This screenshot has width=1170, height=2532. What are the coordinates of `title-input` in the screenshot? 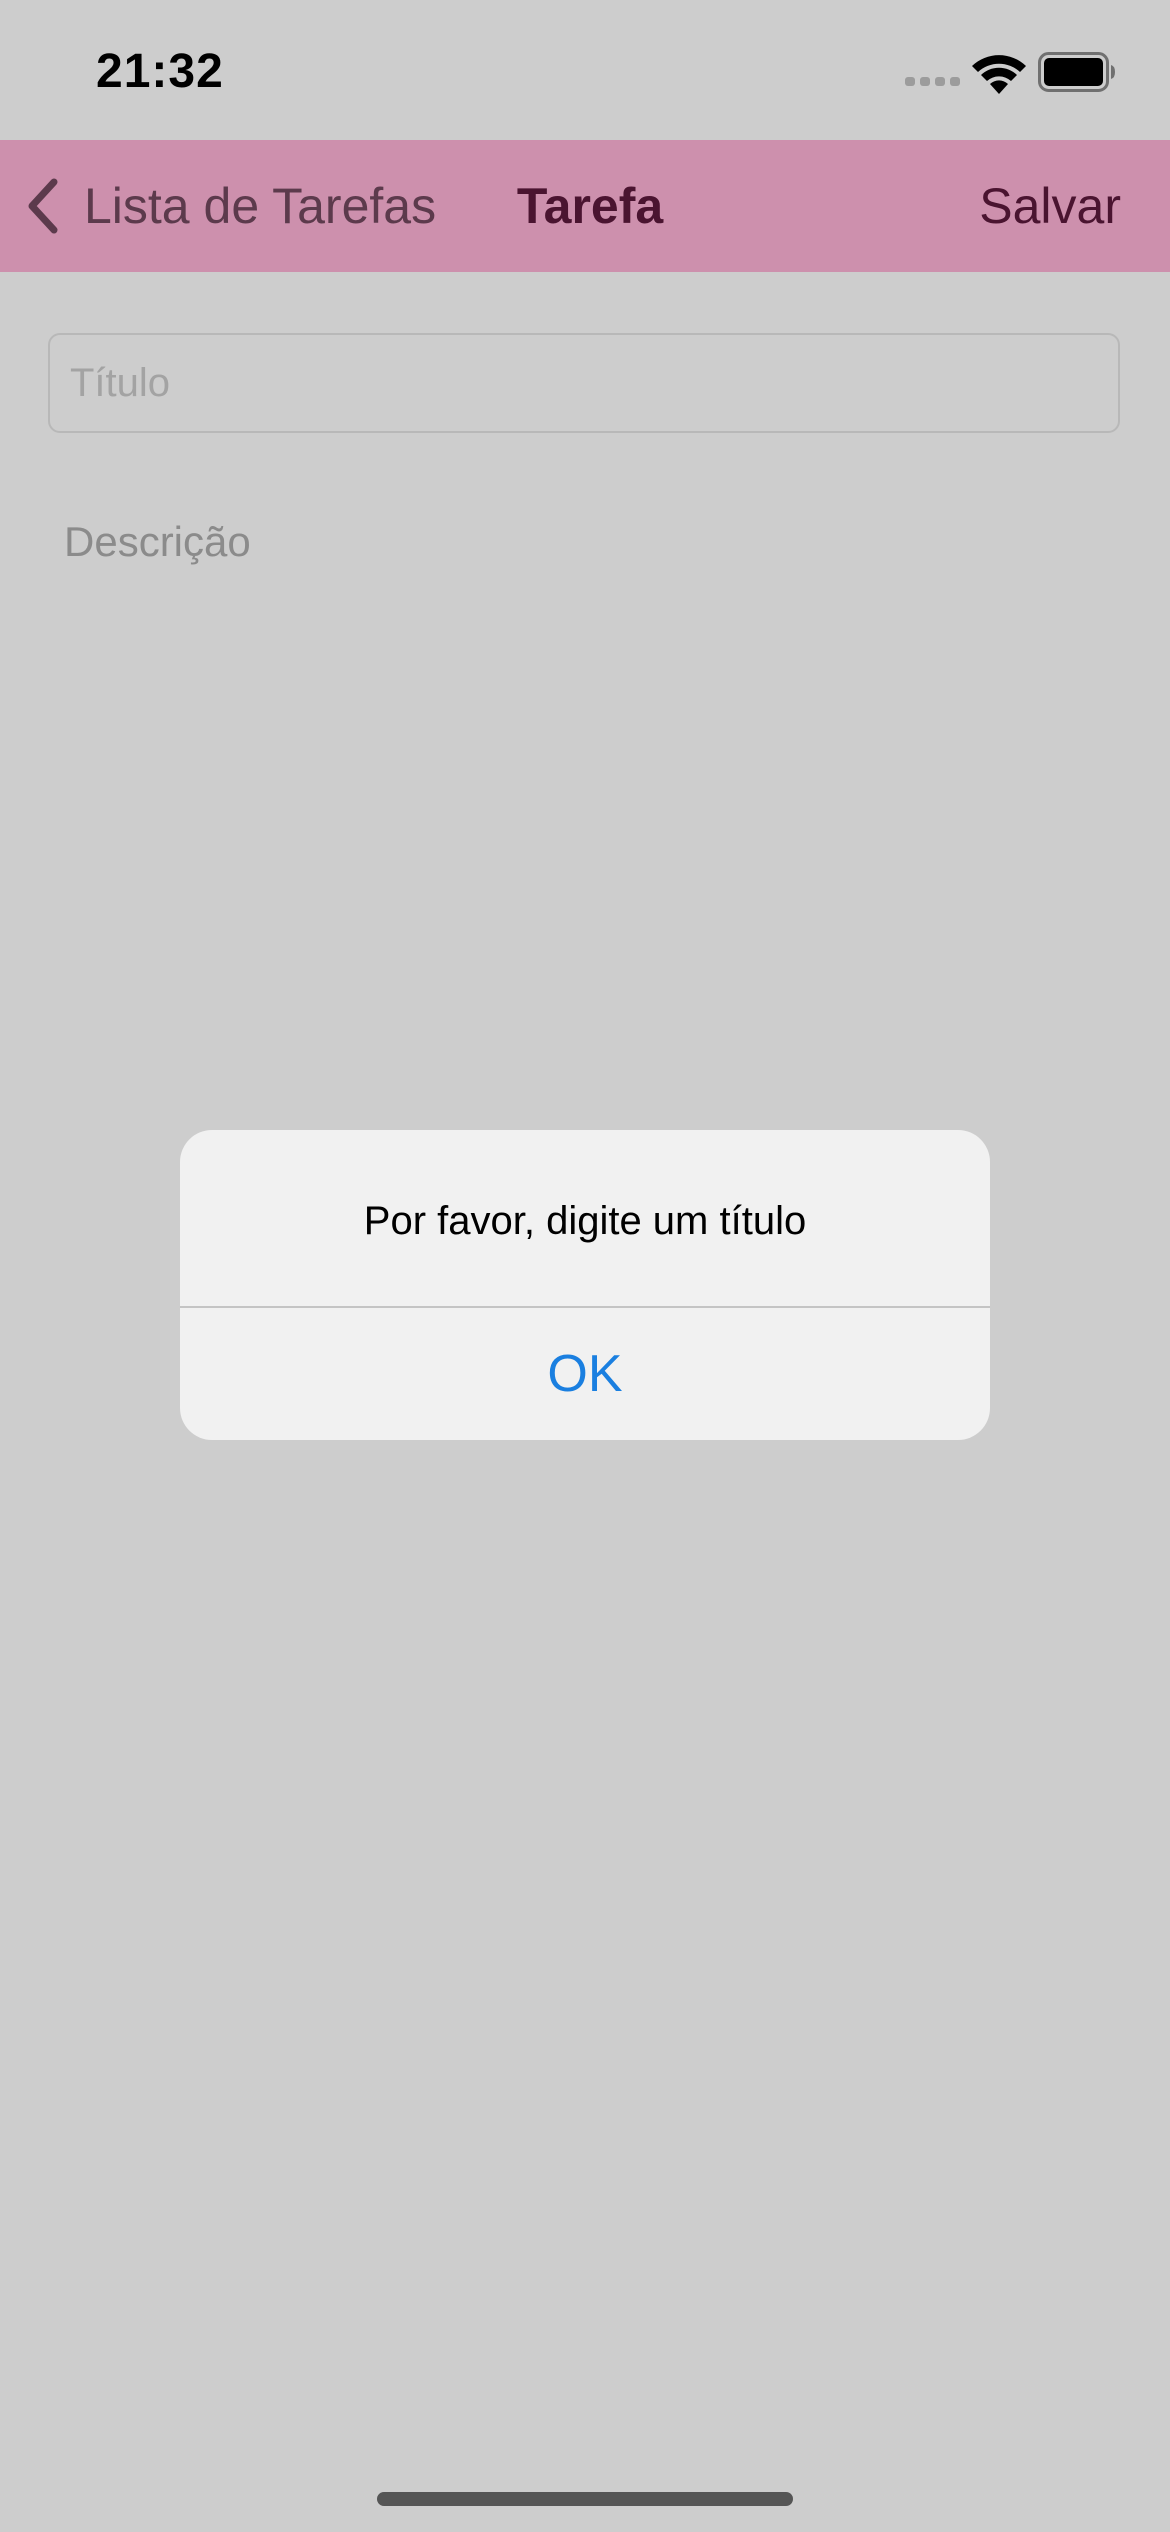 It's located at (584, 383).